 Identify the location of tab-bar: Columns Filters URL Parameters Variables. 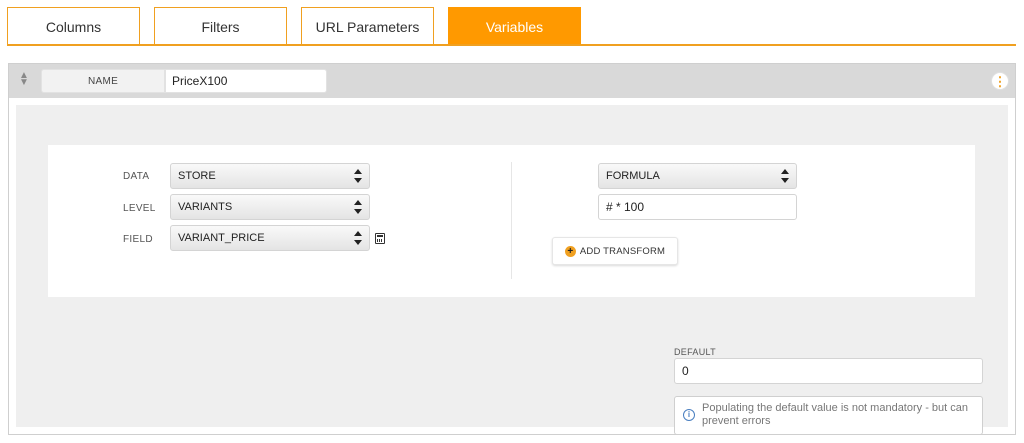
(512, 24).